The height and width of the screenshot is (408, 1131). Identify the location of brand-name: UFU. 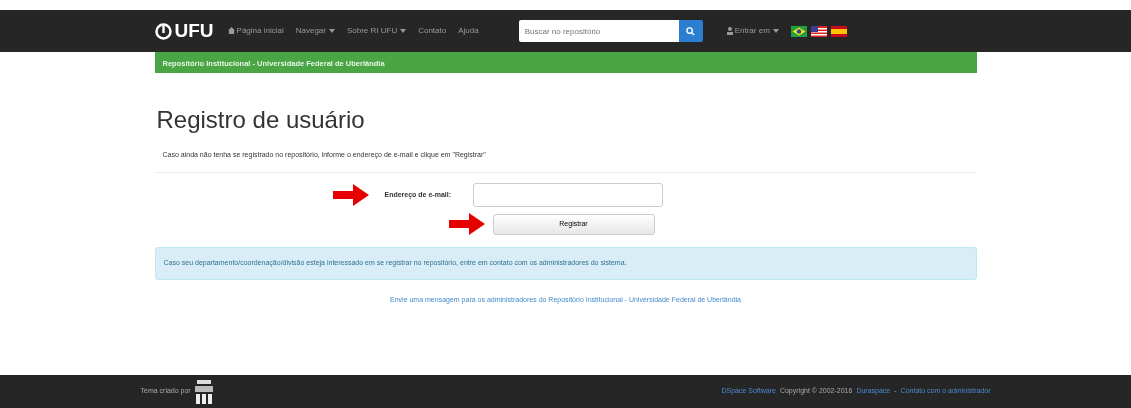
(194, 30).